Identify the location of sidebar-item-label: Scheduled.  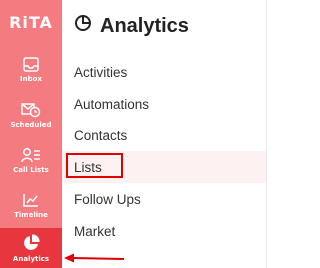
(31, 124).